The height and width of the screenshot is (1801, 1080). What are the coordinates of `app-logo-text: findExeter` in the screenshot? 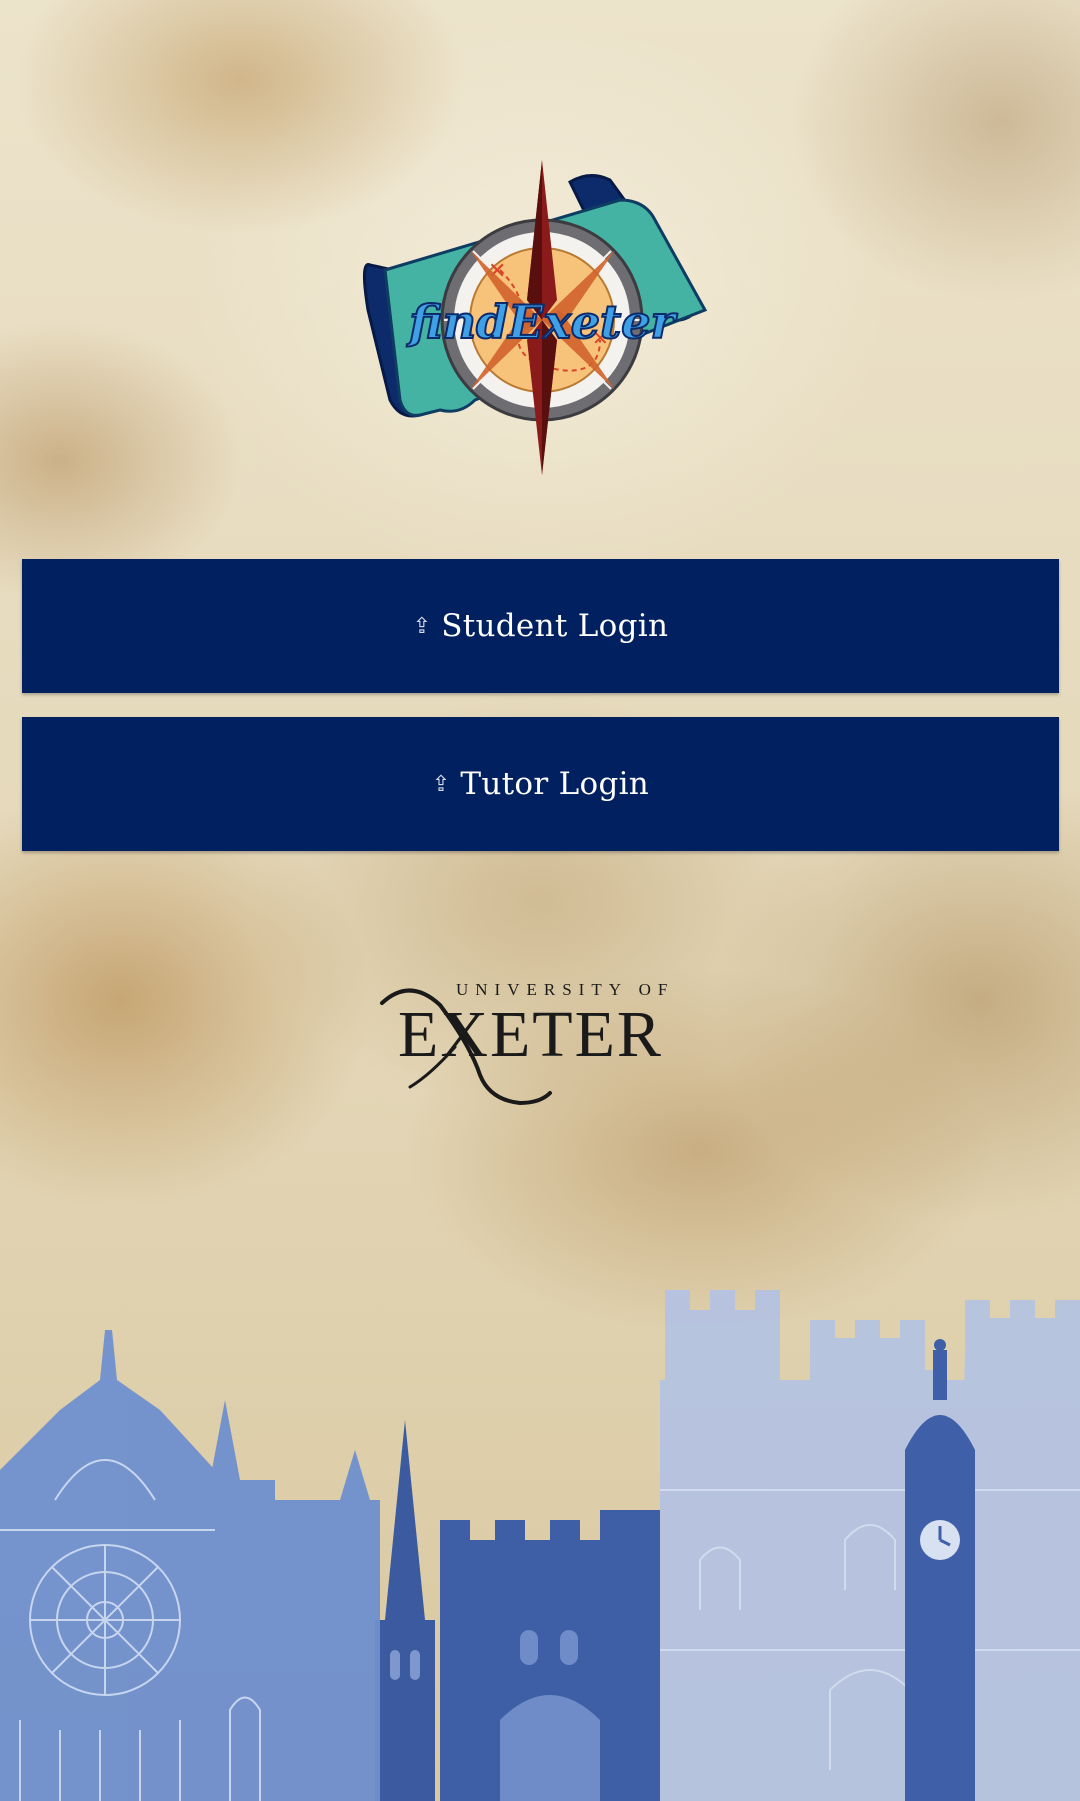 It's located at (542, 322).